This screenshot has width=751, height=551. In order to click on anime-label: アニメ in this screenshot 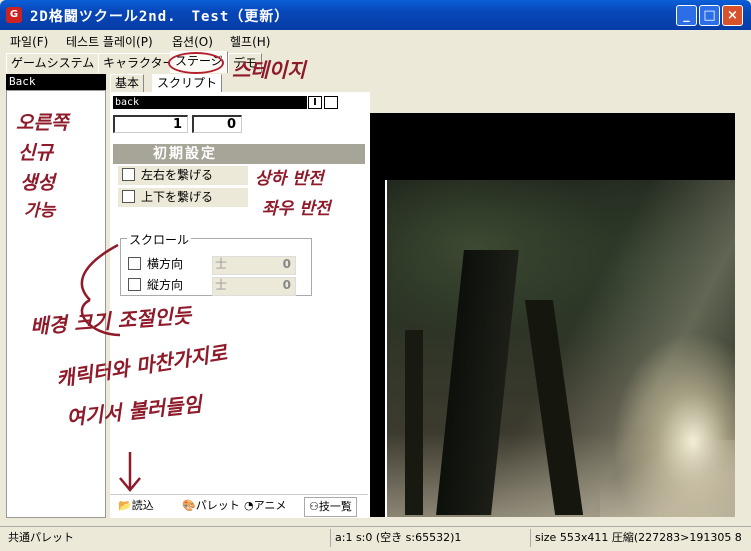, I will do `click(270, 505)`.